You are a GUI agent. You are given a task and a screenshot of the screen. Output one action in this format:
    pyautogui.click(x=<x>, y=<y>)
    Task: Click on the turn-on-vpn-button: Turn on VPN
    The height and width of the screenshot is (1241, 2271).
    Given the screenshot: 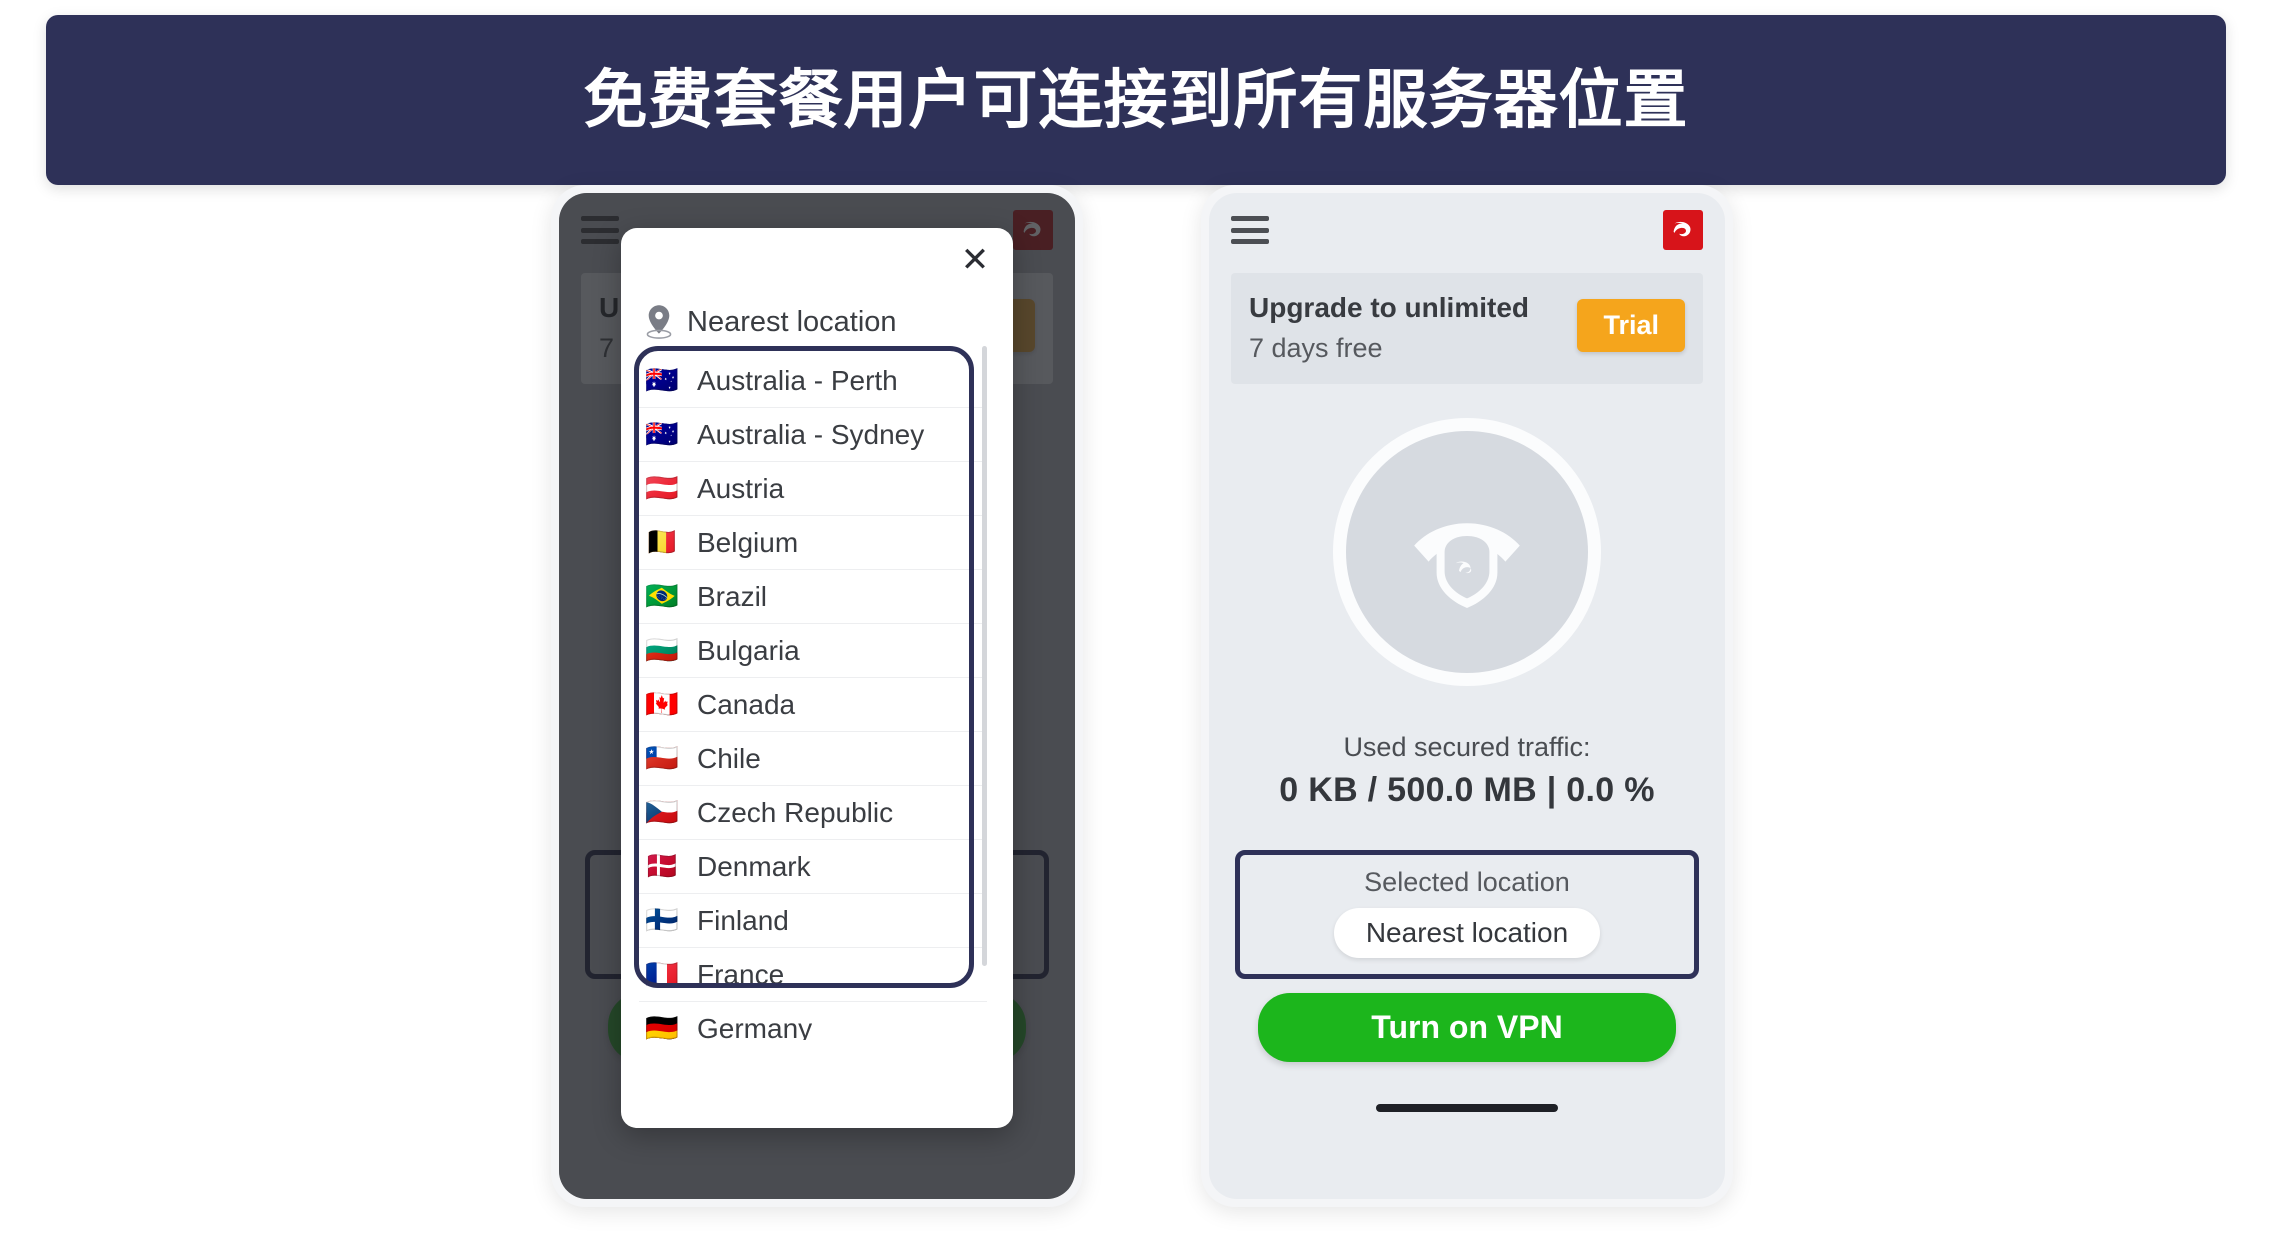 What is the action you would take?
    pyautogui.click(x=1467, y=1027)
    